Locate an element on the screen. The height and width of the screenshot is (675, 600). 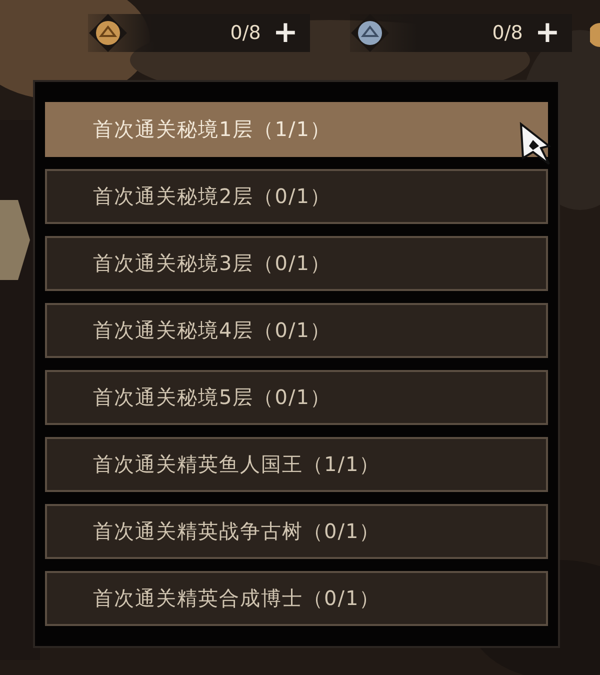
quest-option: 首次通关精英合成博士（0/1） is located at coordinates (296, 598).